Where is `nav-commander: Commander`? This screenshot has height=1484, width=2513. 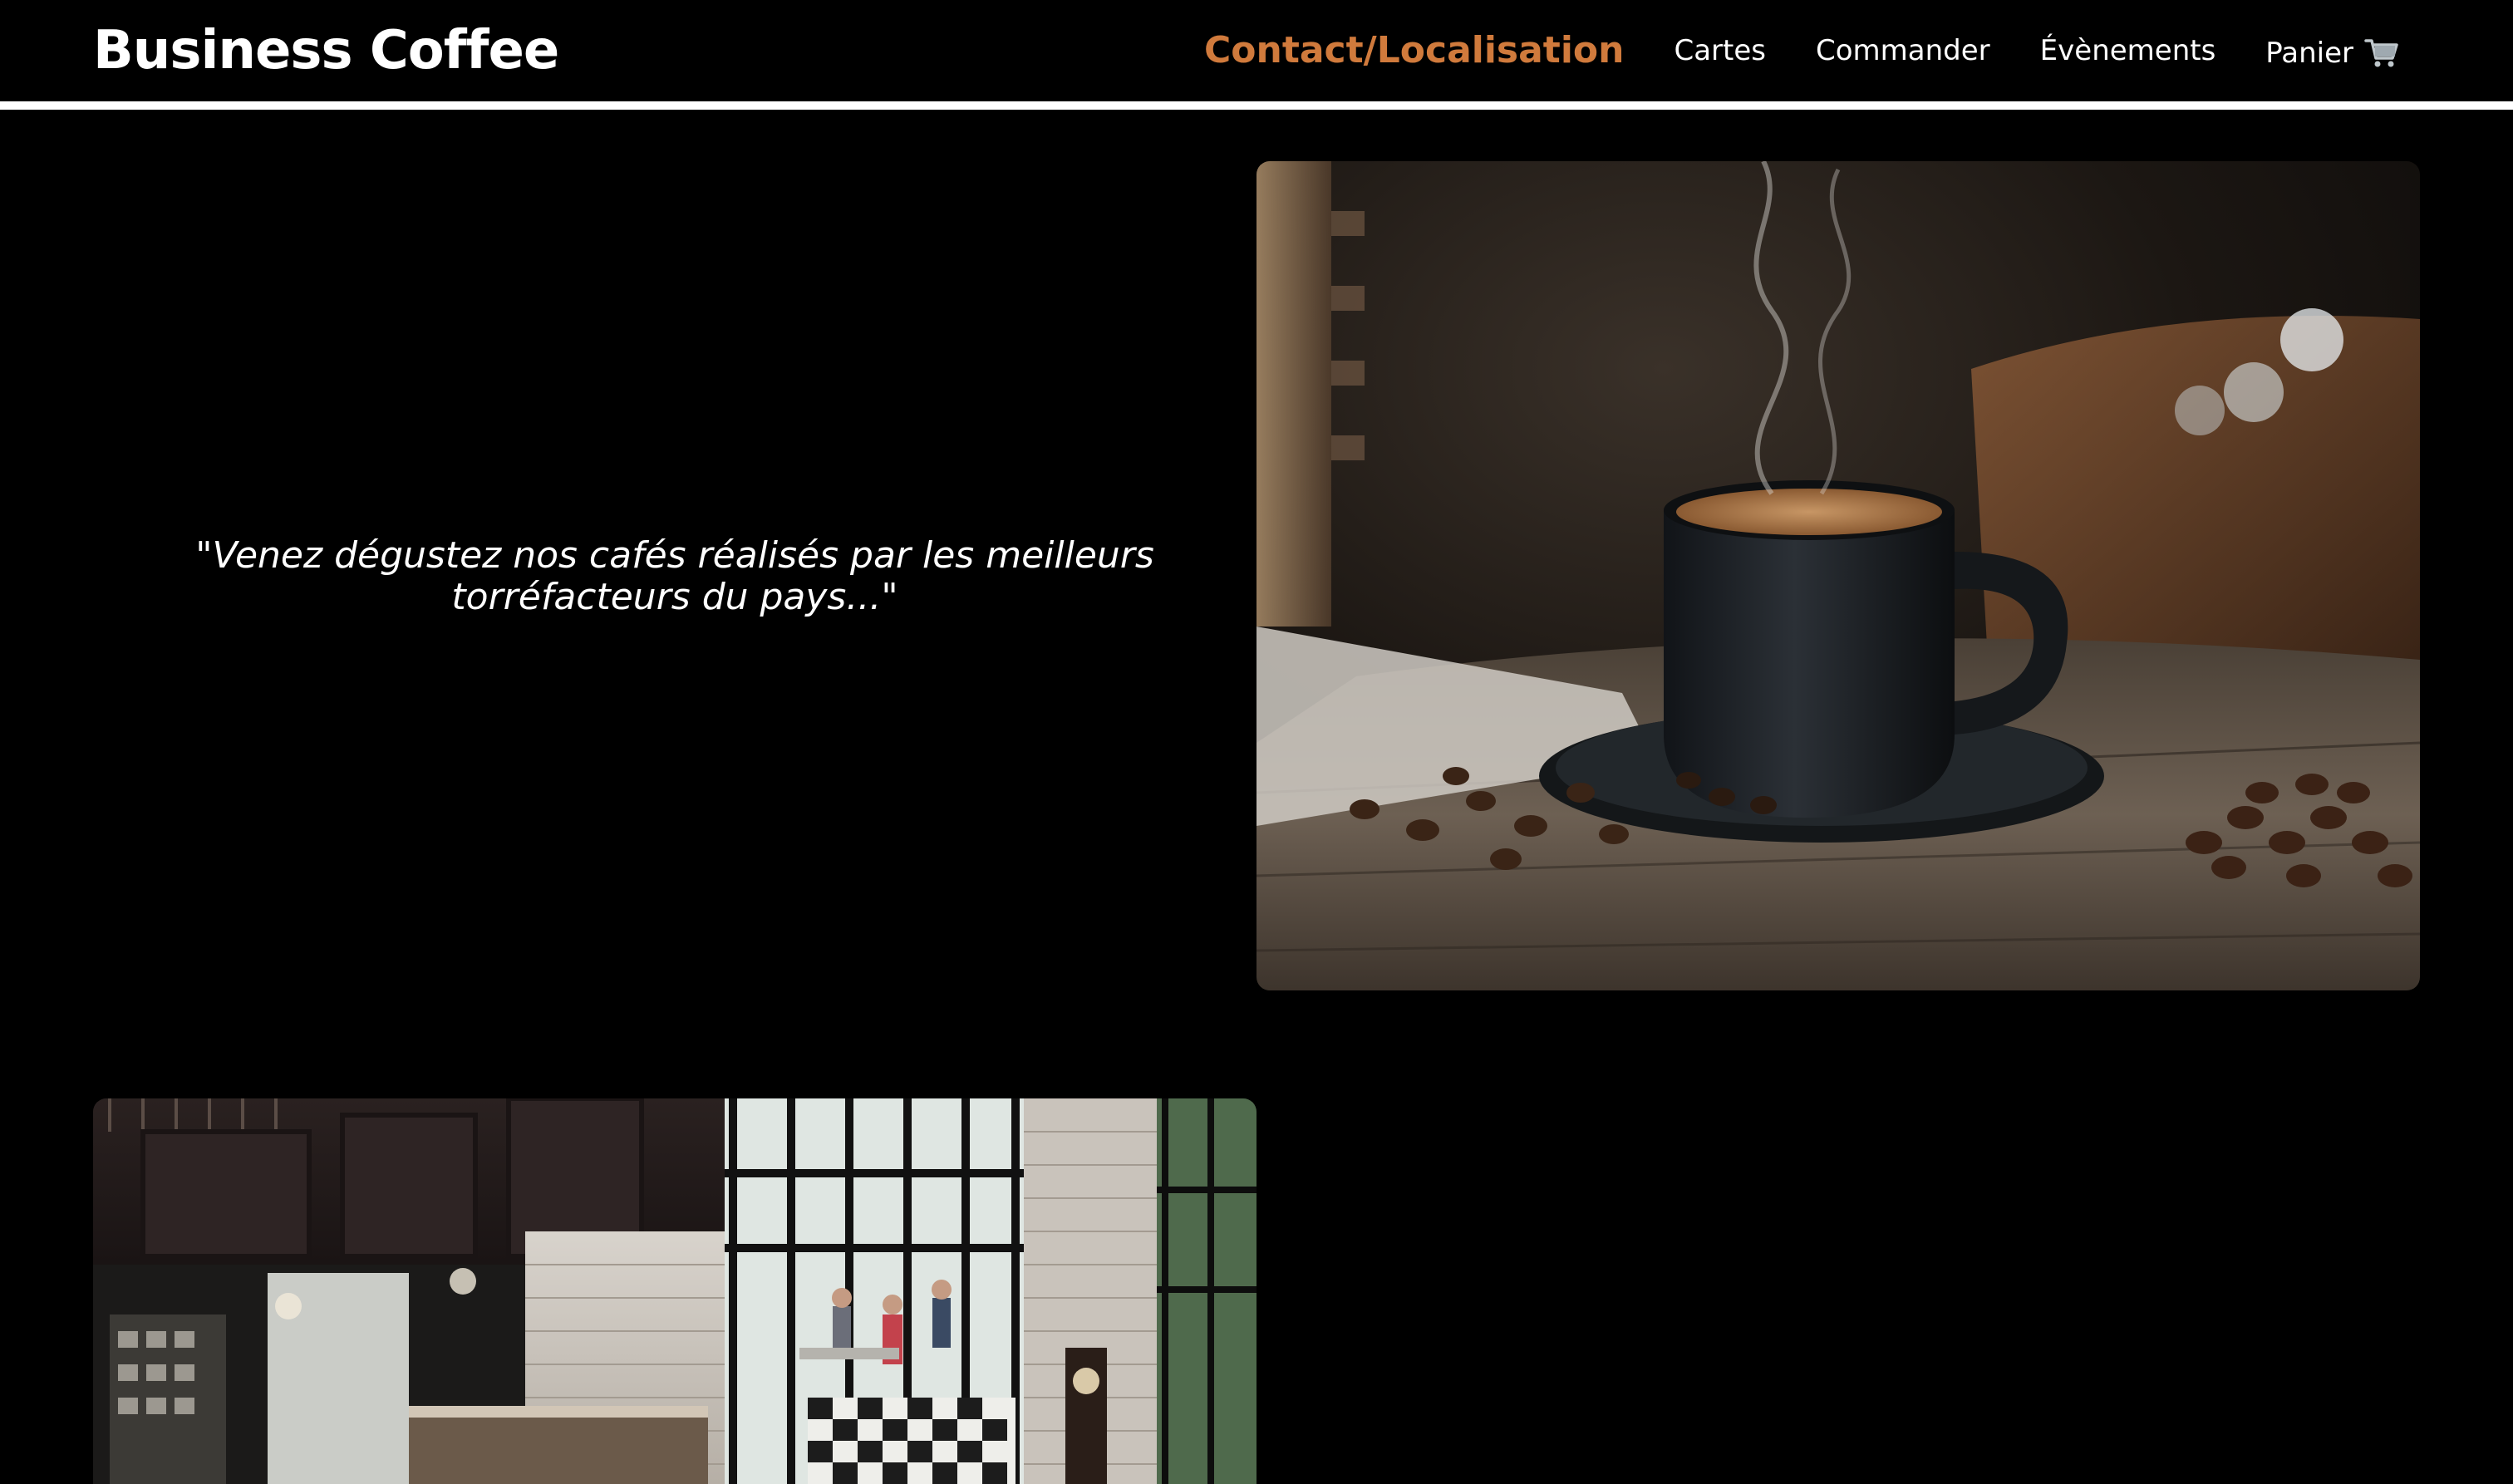
nav-commander: Commander is located at coordinates (1903, 50).